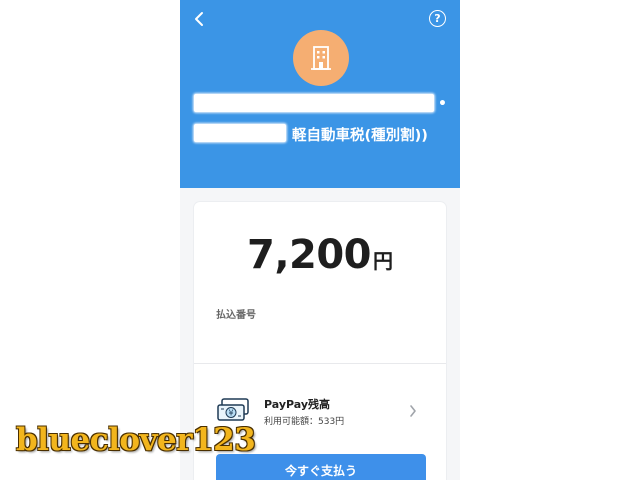  I want to click on question-mark-icon: ?, so click(437, 18).